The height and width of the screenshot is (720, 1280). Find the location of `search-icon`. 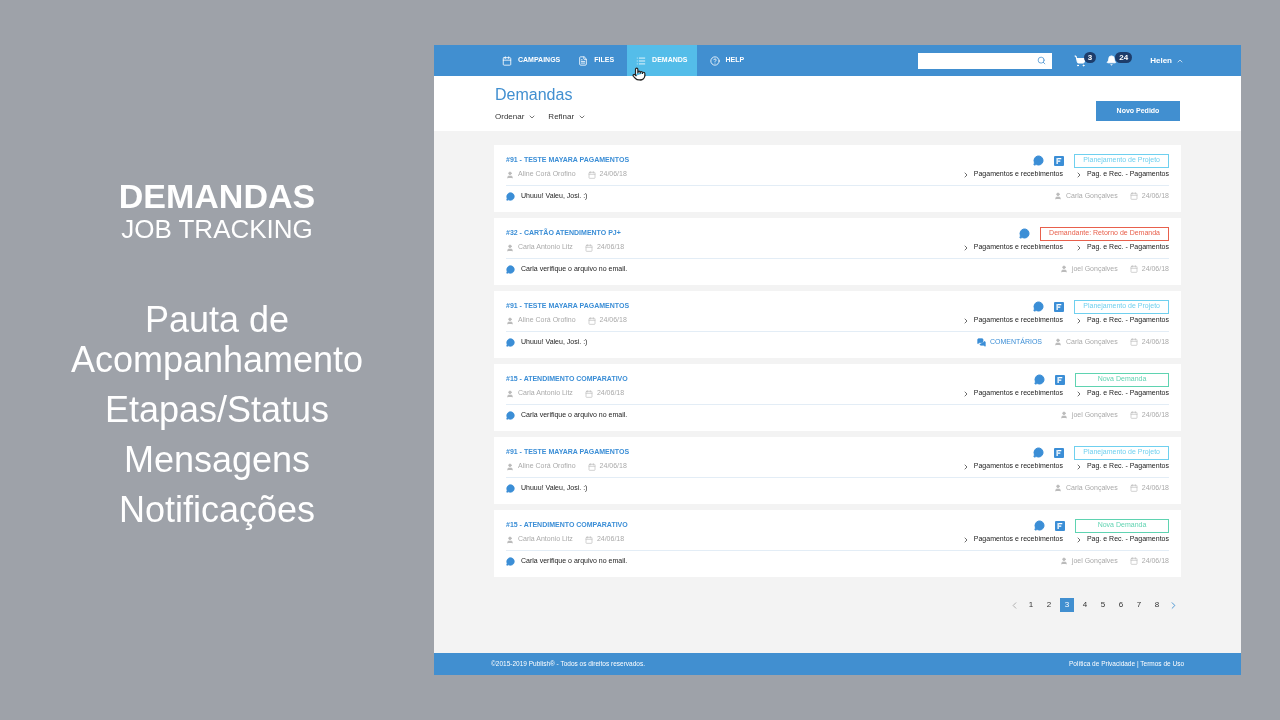

search-icon is located at coordinates (1041, 60).